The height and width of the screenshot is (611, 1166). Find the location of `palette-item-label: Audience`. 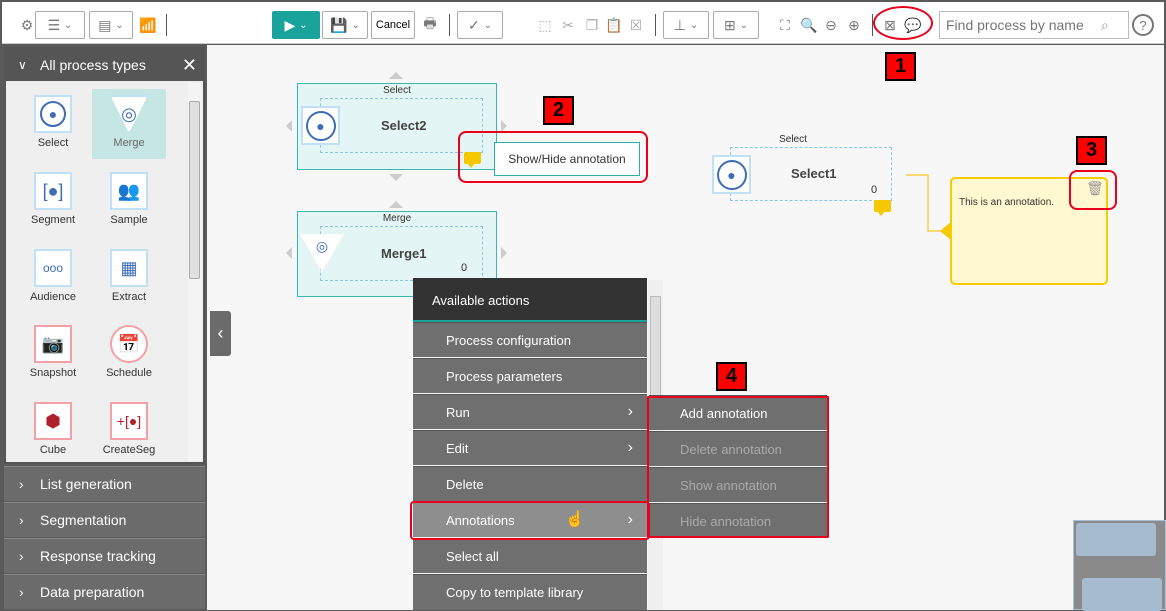

palette-item-label: Audience is located at coordinates (53, 297).